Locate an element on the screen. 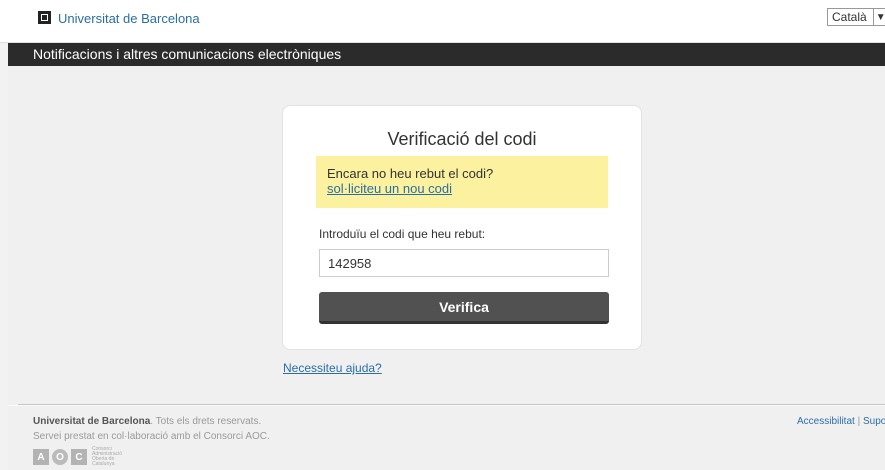 Image resolution: width=885 pixels, height=470 pixels. language-select: Català ▼ is located at coordinates (856, 17).